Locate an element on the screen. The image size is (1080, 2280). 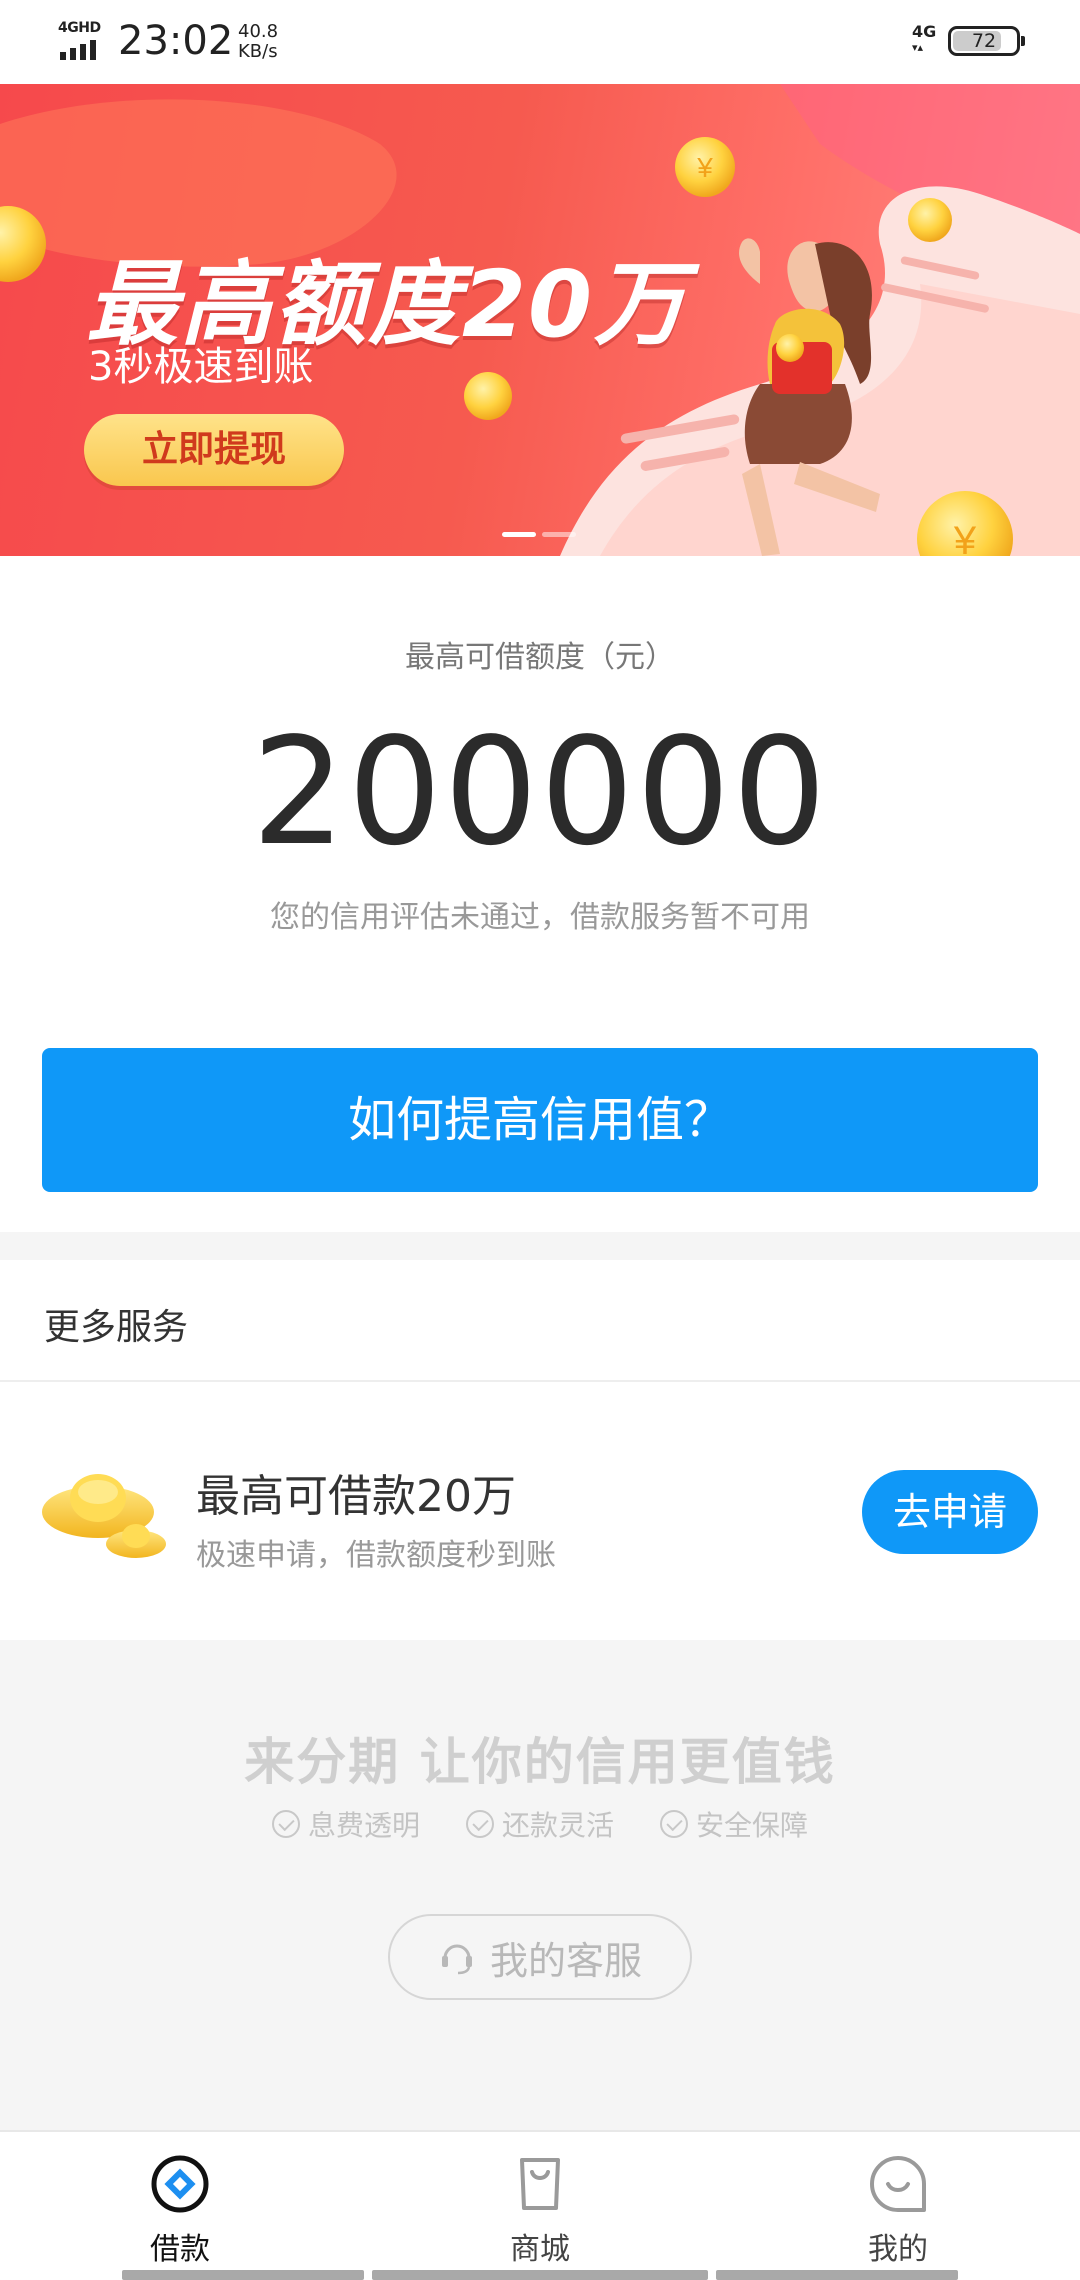
mobile-data-label: 4G is located at coordinates (924, 31).